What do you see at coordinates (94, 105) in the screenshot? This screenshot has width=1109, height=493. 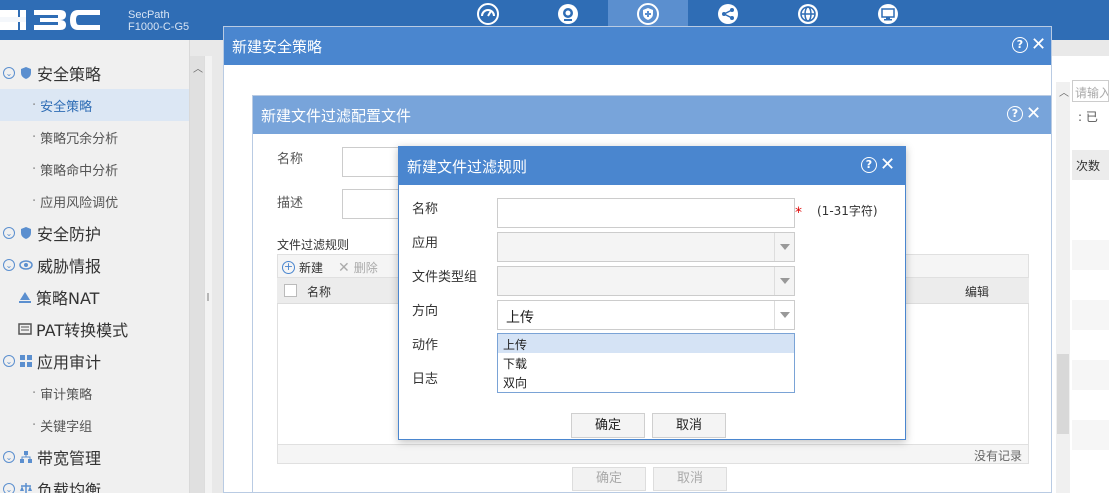 I see `sidebar-item-security-policy-sub: · 安全策略` at bounding box center [94, 105].